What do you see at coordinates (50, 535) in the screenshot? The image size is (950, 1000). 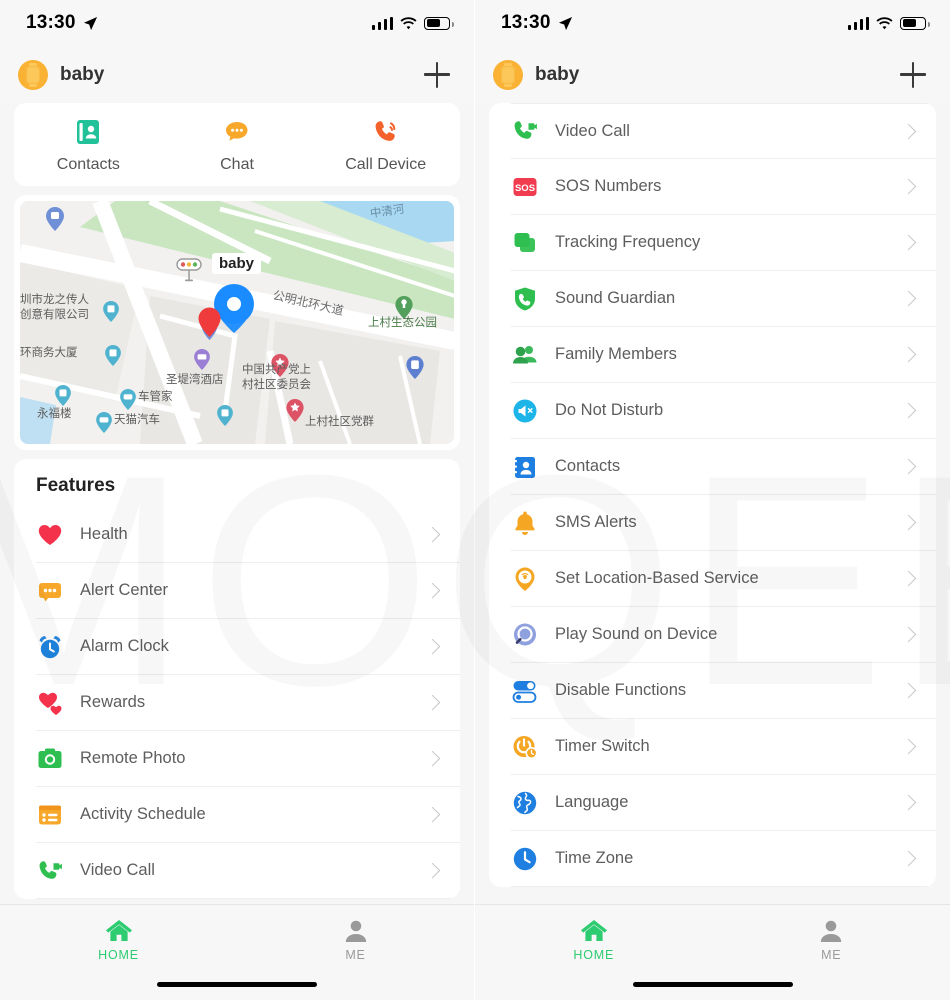 I see `heart-icon` at bounding box center [50, 535].